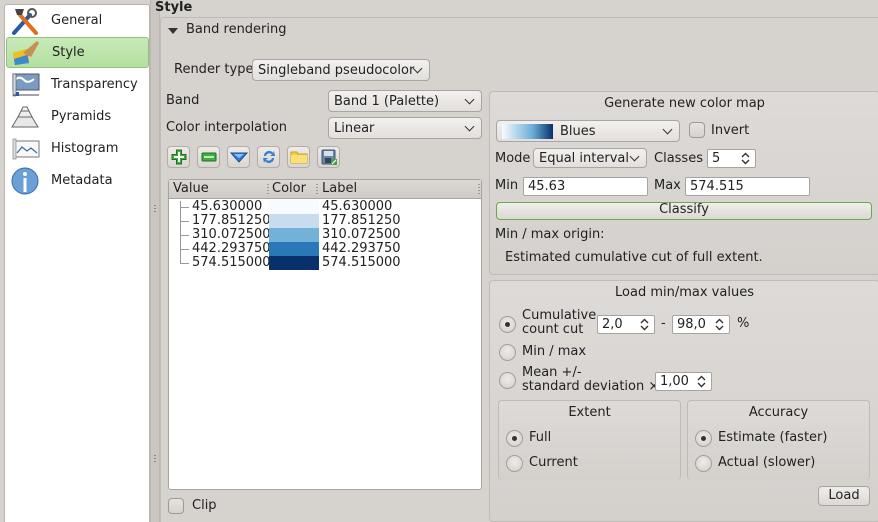  What do you see at coordinates (507, 324) in the screenshot?
I see `cumulative-cut-radio` at bounding box center [507, 324].